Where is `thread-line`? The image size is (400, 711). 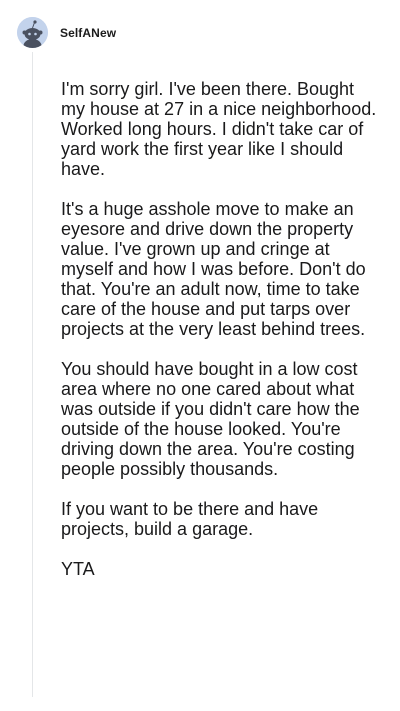
thread-line is located at coordinates (32, 374).